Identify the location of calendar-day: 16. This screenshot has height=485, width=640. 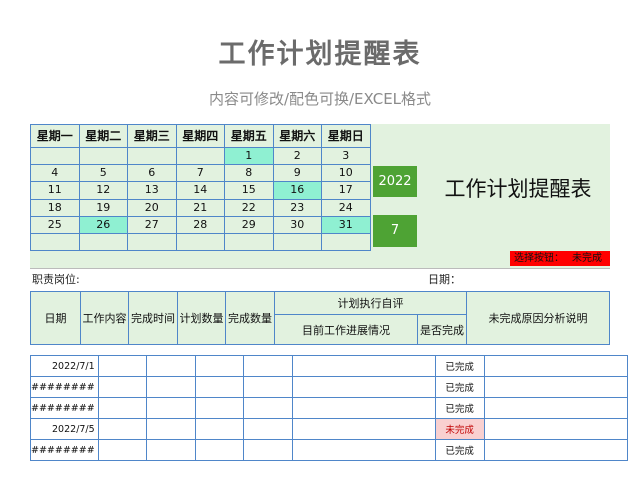
(297, 190).